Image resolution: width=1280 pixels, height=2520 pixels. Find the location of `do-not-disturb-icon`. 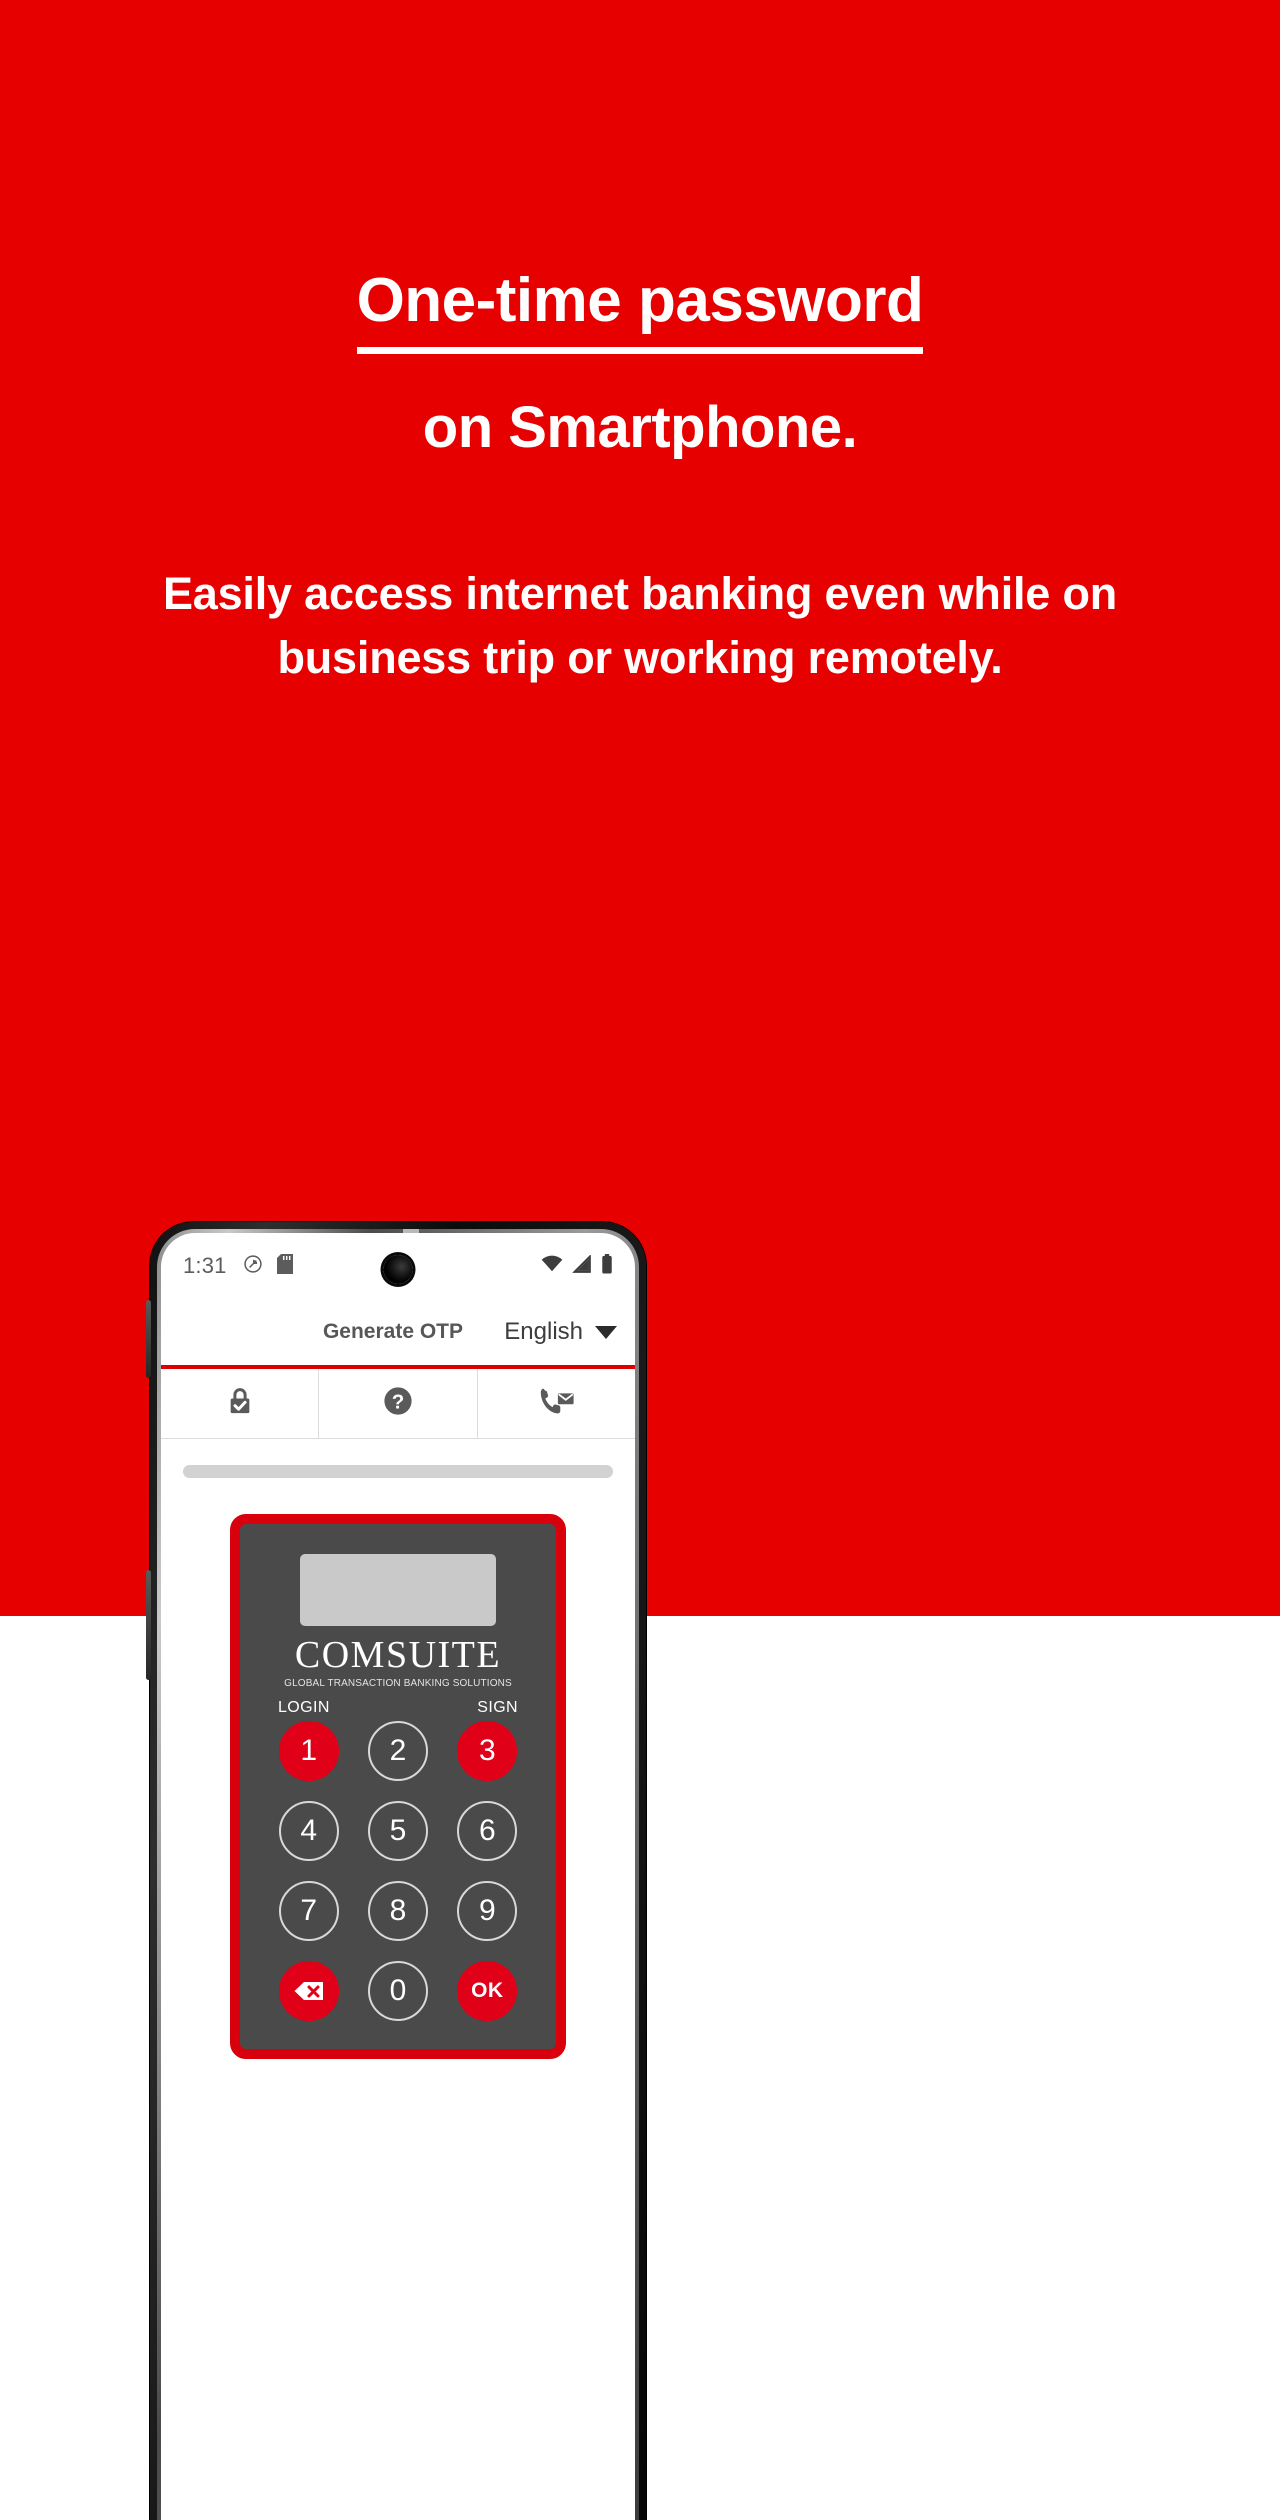

do-not-disturb-icon is located at coordinates (253, 1266).